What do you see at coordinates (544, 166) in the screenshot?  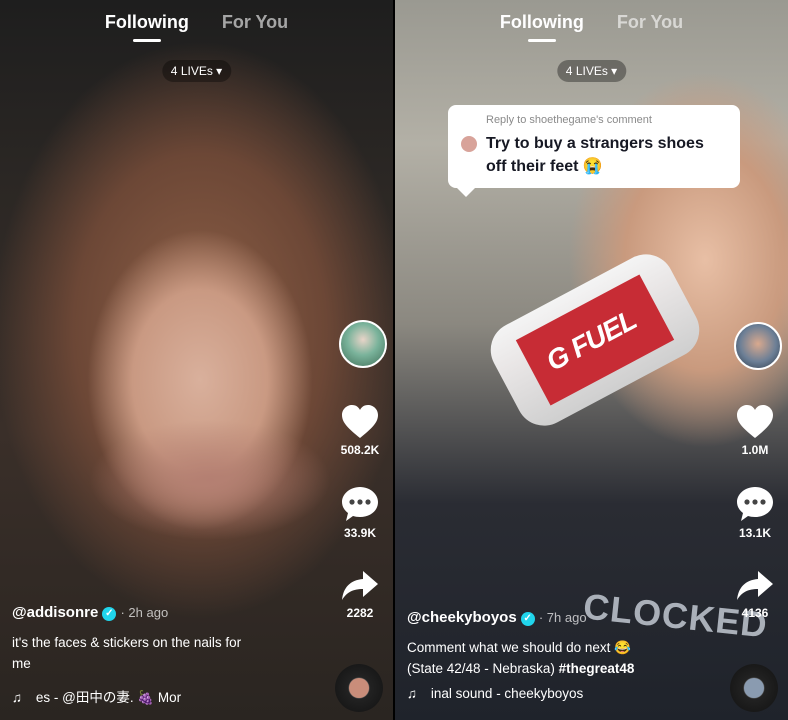 I see `reply-text-line: off their feet 😭` at bounding box center [544, 166].